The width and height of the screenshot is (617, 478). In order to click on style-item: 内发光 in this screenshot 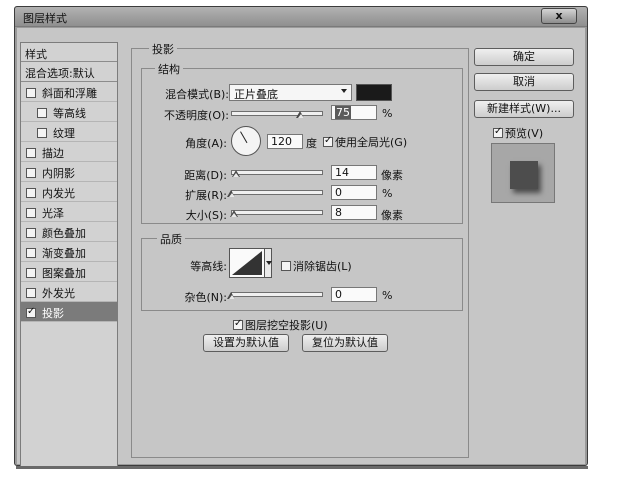, I will do `click(69, 192)`.